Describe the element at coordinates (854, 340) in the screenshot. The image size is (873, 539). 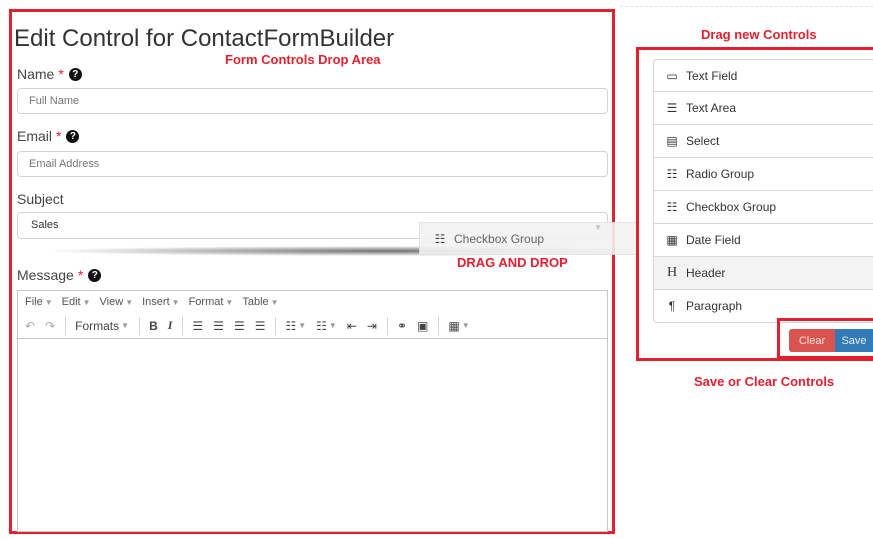
I see `save-button: Save` at that location.